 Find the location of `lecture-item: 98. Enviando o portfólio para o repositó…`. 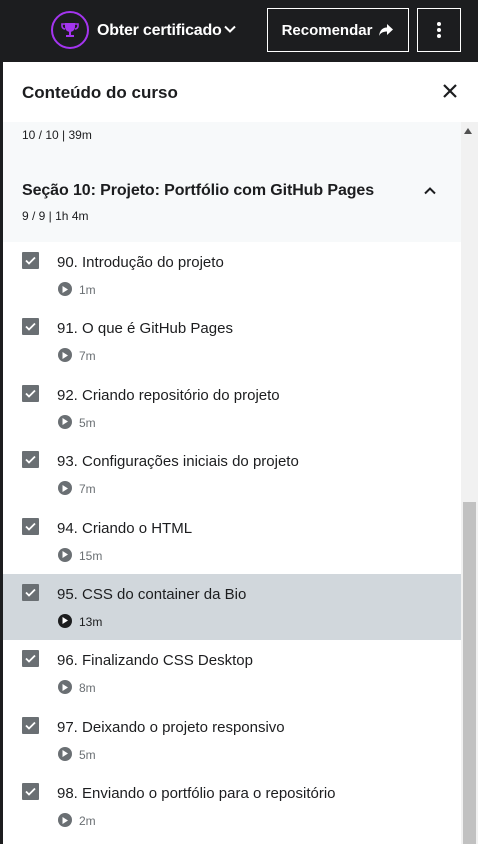

lecture-item: 98. Enviando o portfólio para o repositó… is located at coordinates (232, 806).